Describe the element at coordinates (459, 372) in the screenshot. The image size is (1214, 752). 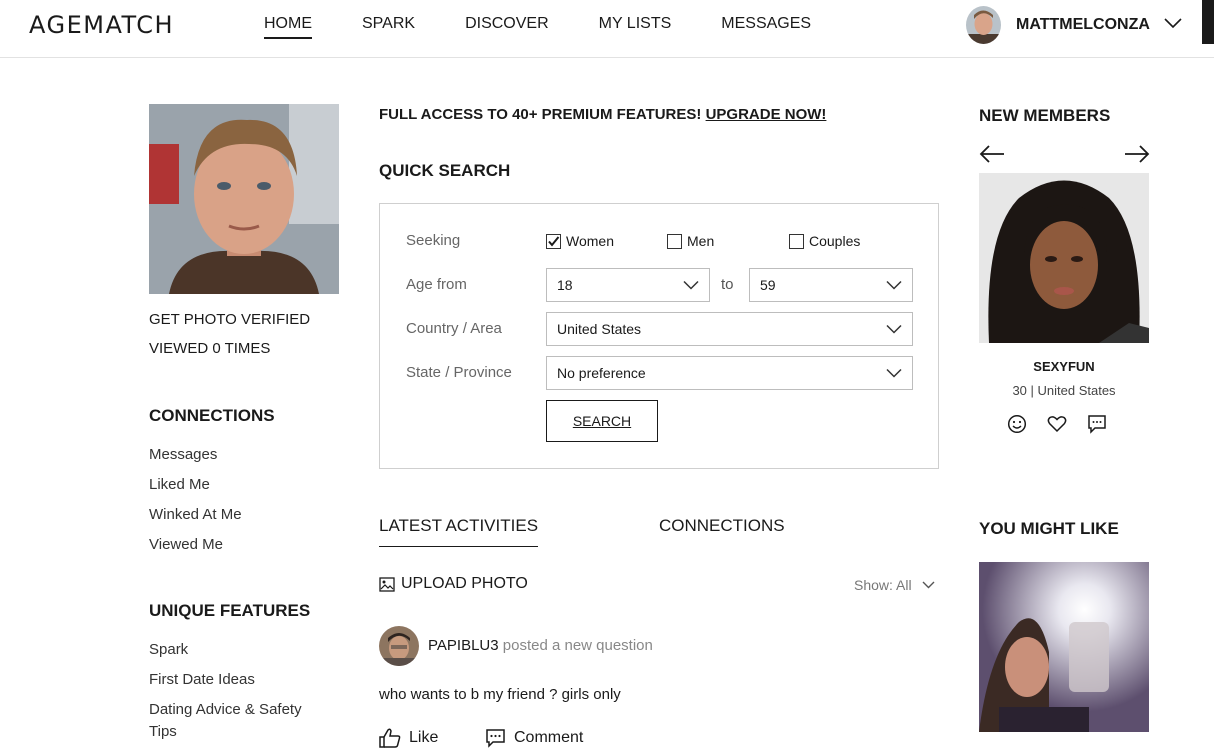
I see `state-label: State / Province` at that location.